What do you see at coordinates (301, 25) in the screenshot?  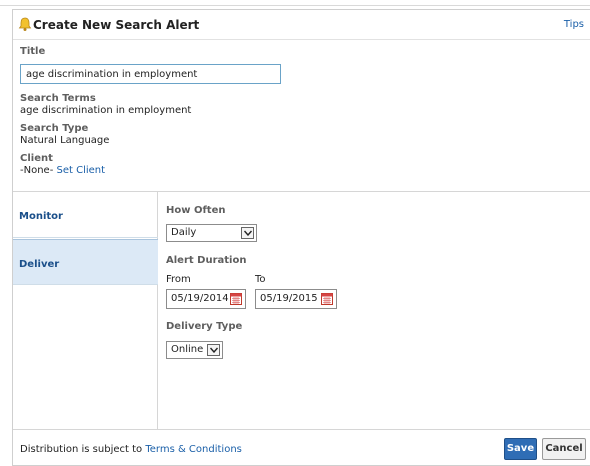 I see `dialog-header: Create New Search Alert Tips` at bounding box center [301, 25].